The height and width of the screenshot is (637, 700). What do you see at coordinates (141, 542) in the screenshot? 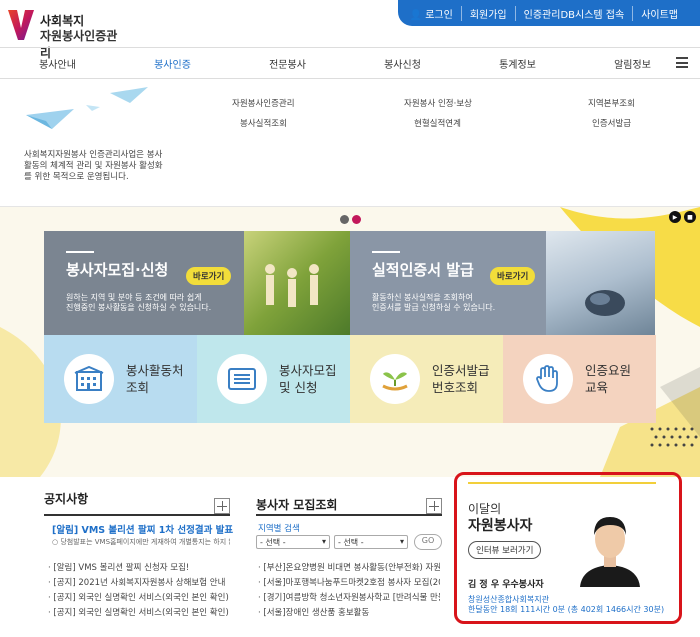
I see `notice-summary: ○ 당첨발표는 VMS홈페이지에만 게재하여 개별통지는 하지 않습니다. (발` at bounding box center [141, 542].